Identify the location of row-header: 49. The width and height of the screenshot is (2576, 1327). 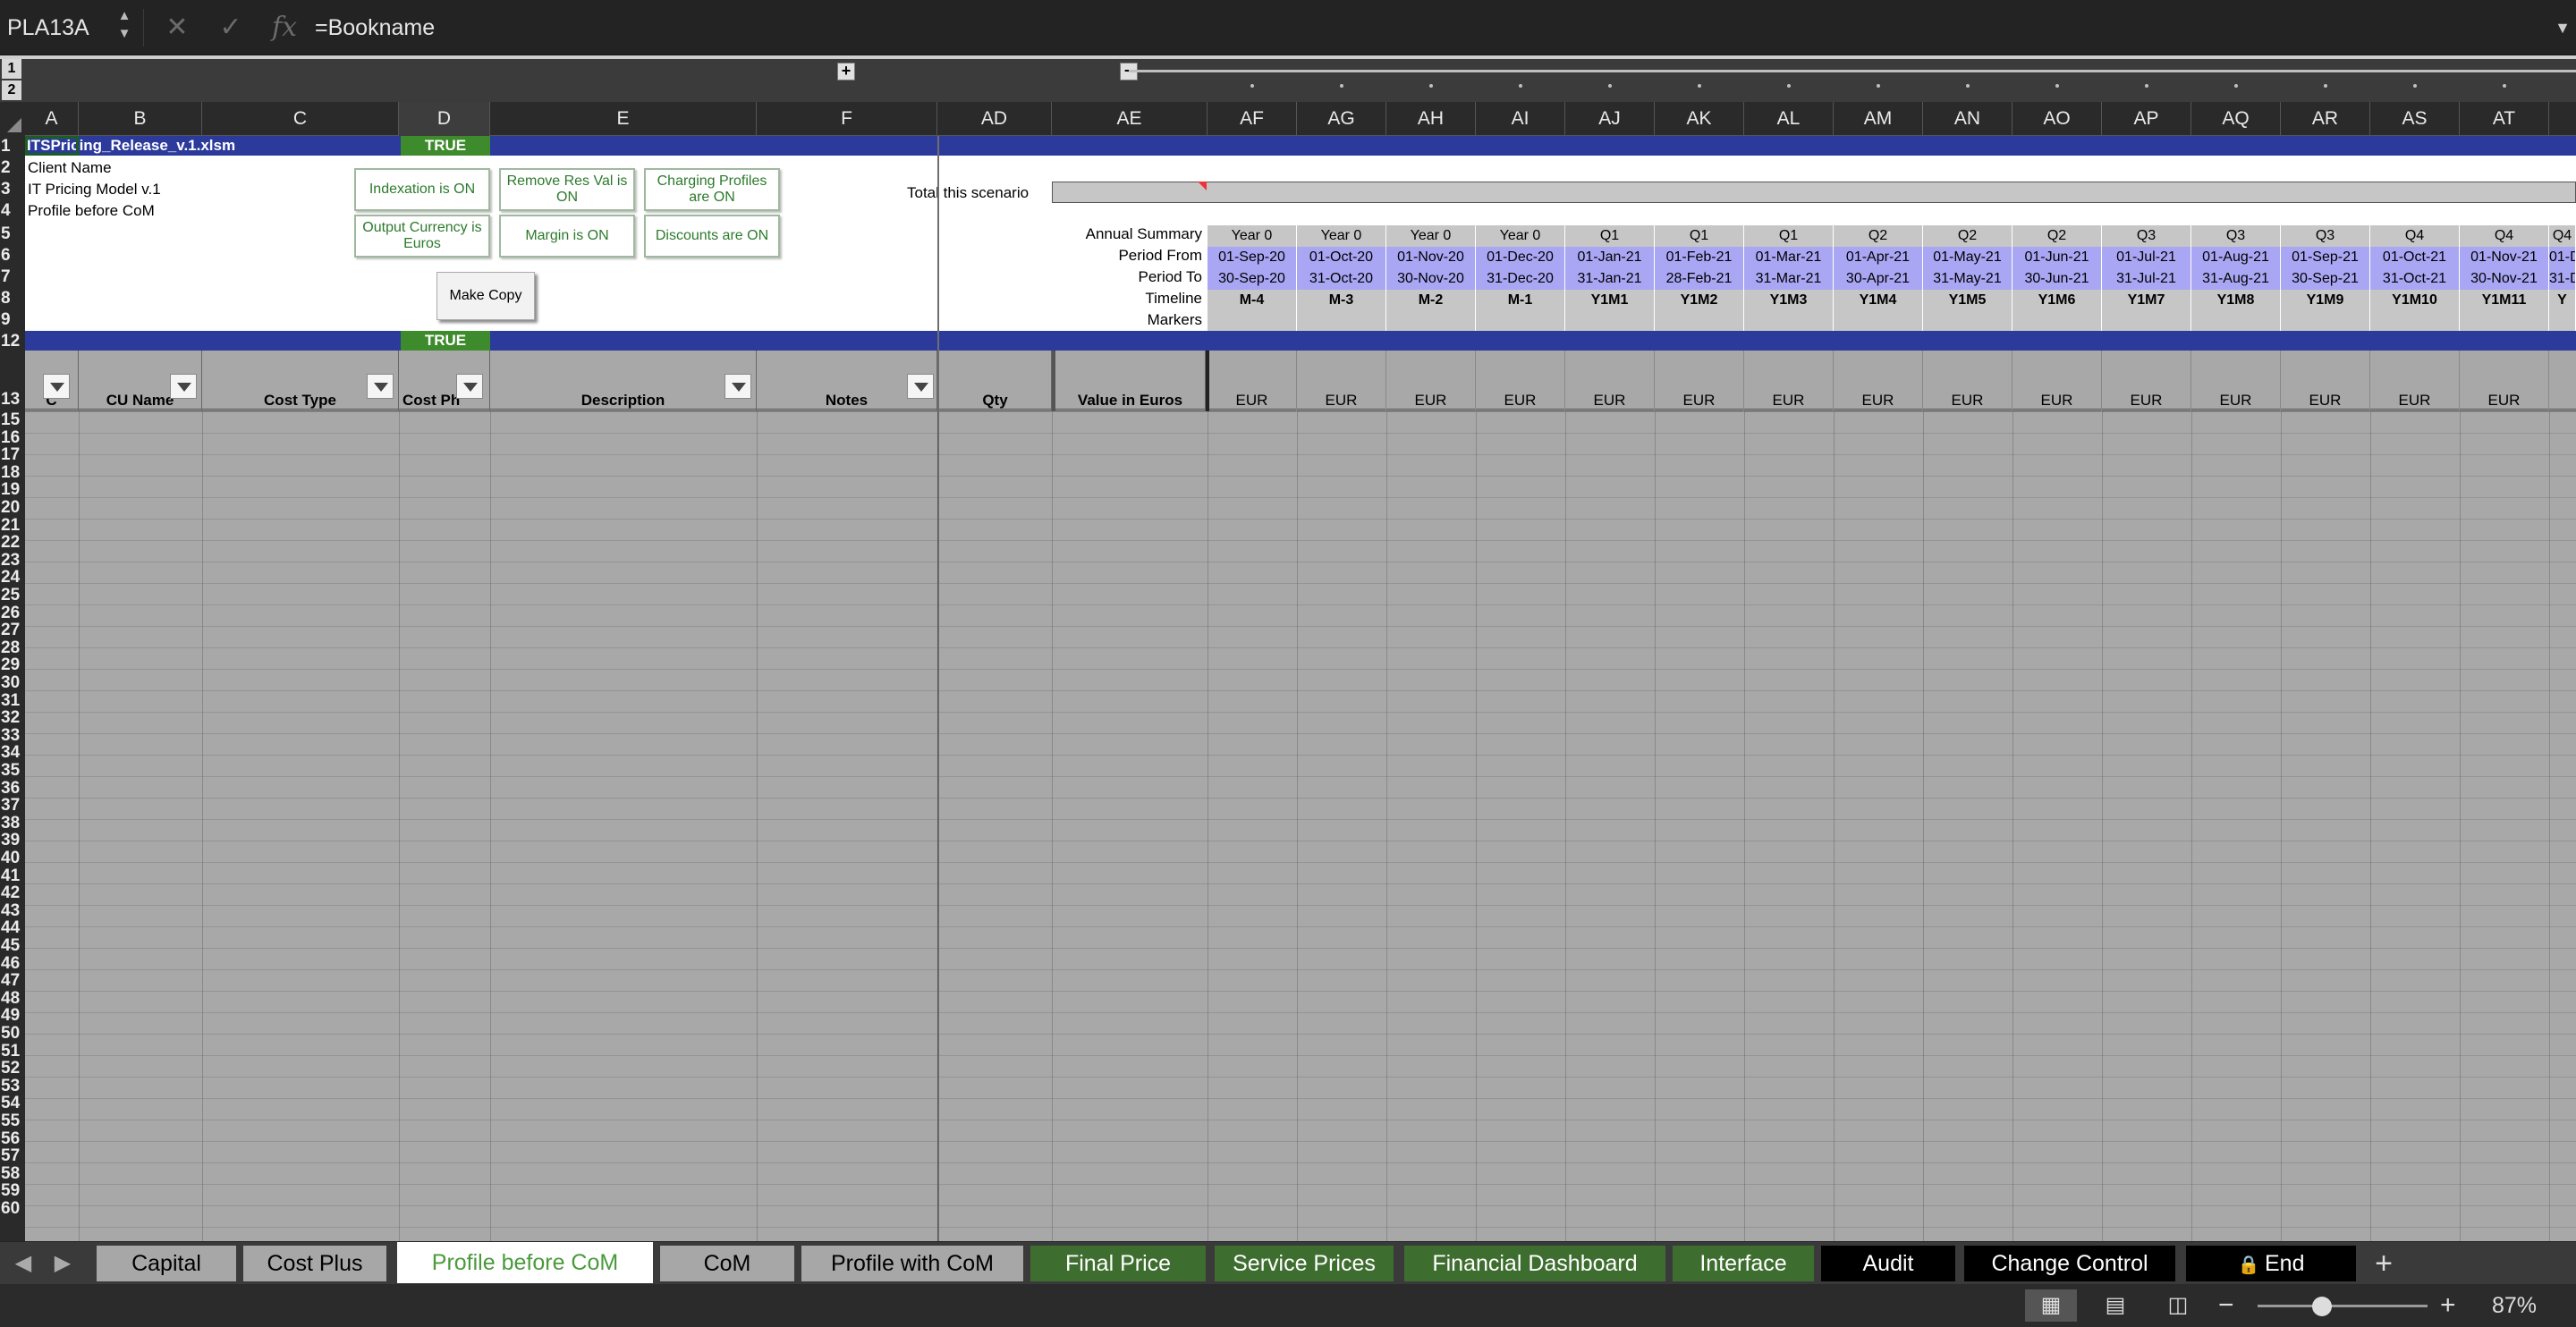
(12, 1016).